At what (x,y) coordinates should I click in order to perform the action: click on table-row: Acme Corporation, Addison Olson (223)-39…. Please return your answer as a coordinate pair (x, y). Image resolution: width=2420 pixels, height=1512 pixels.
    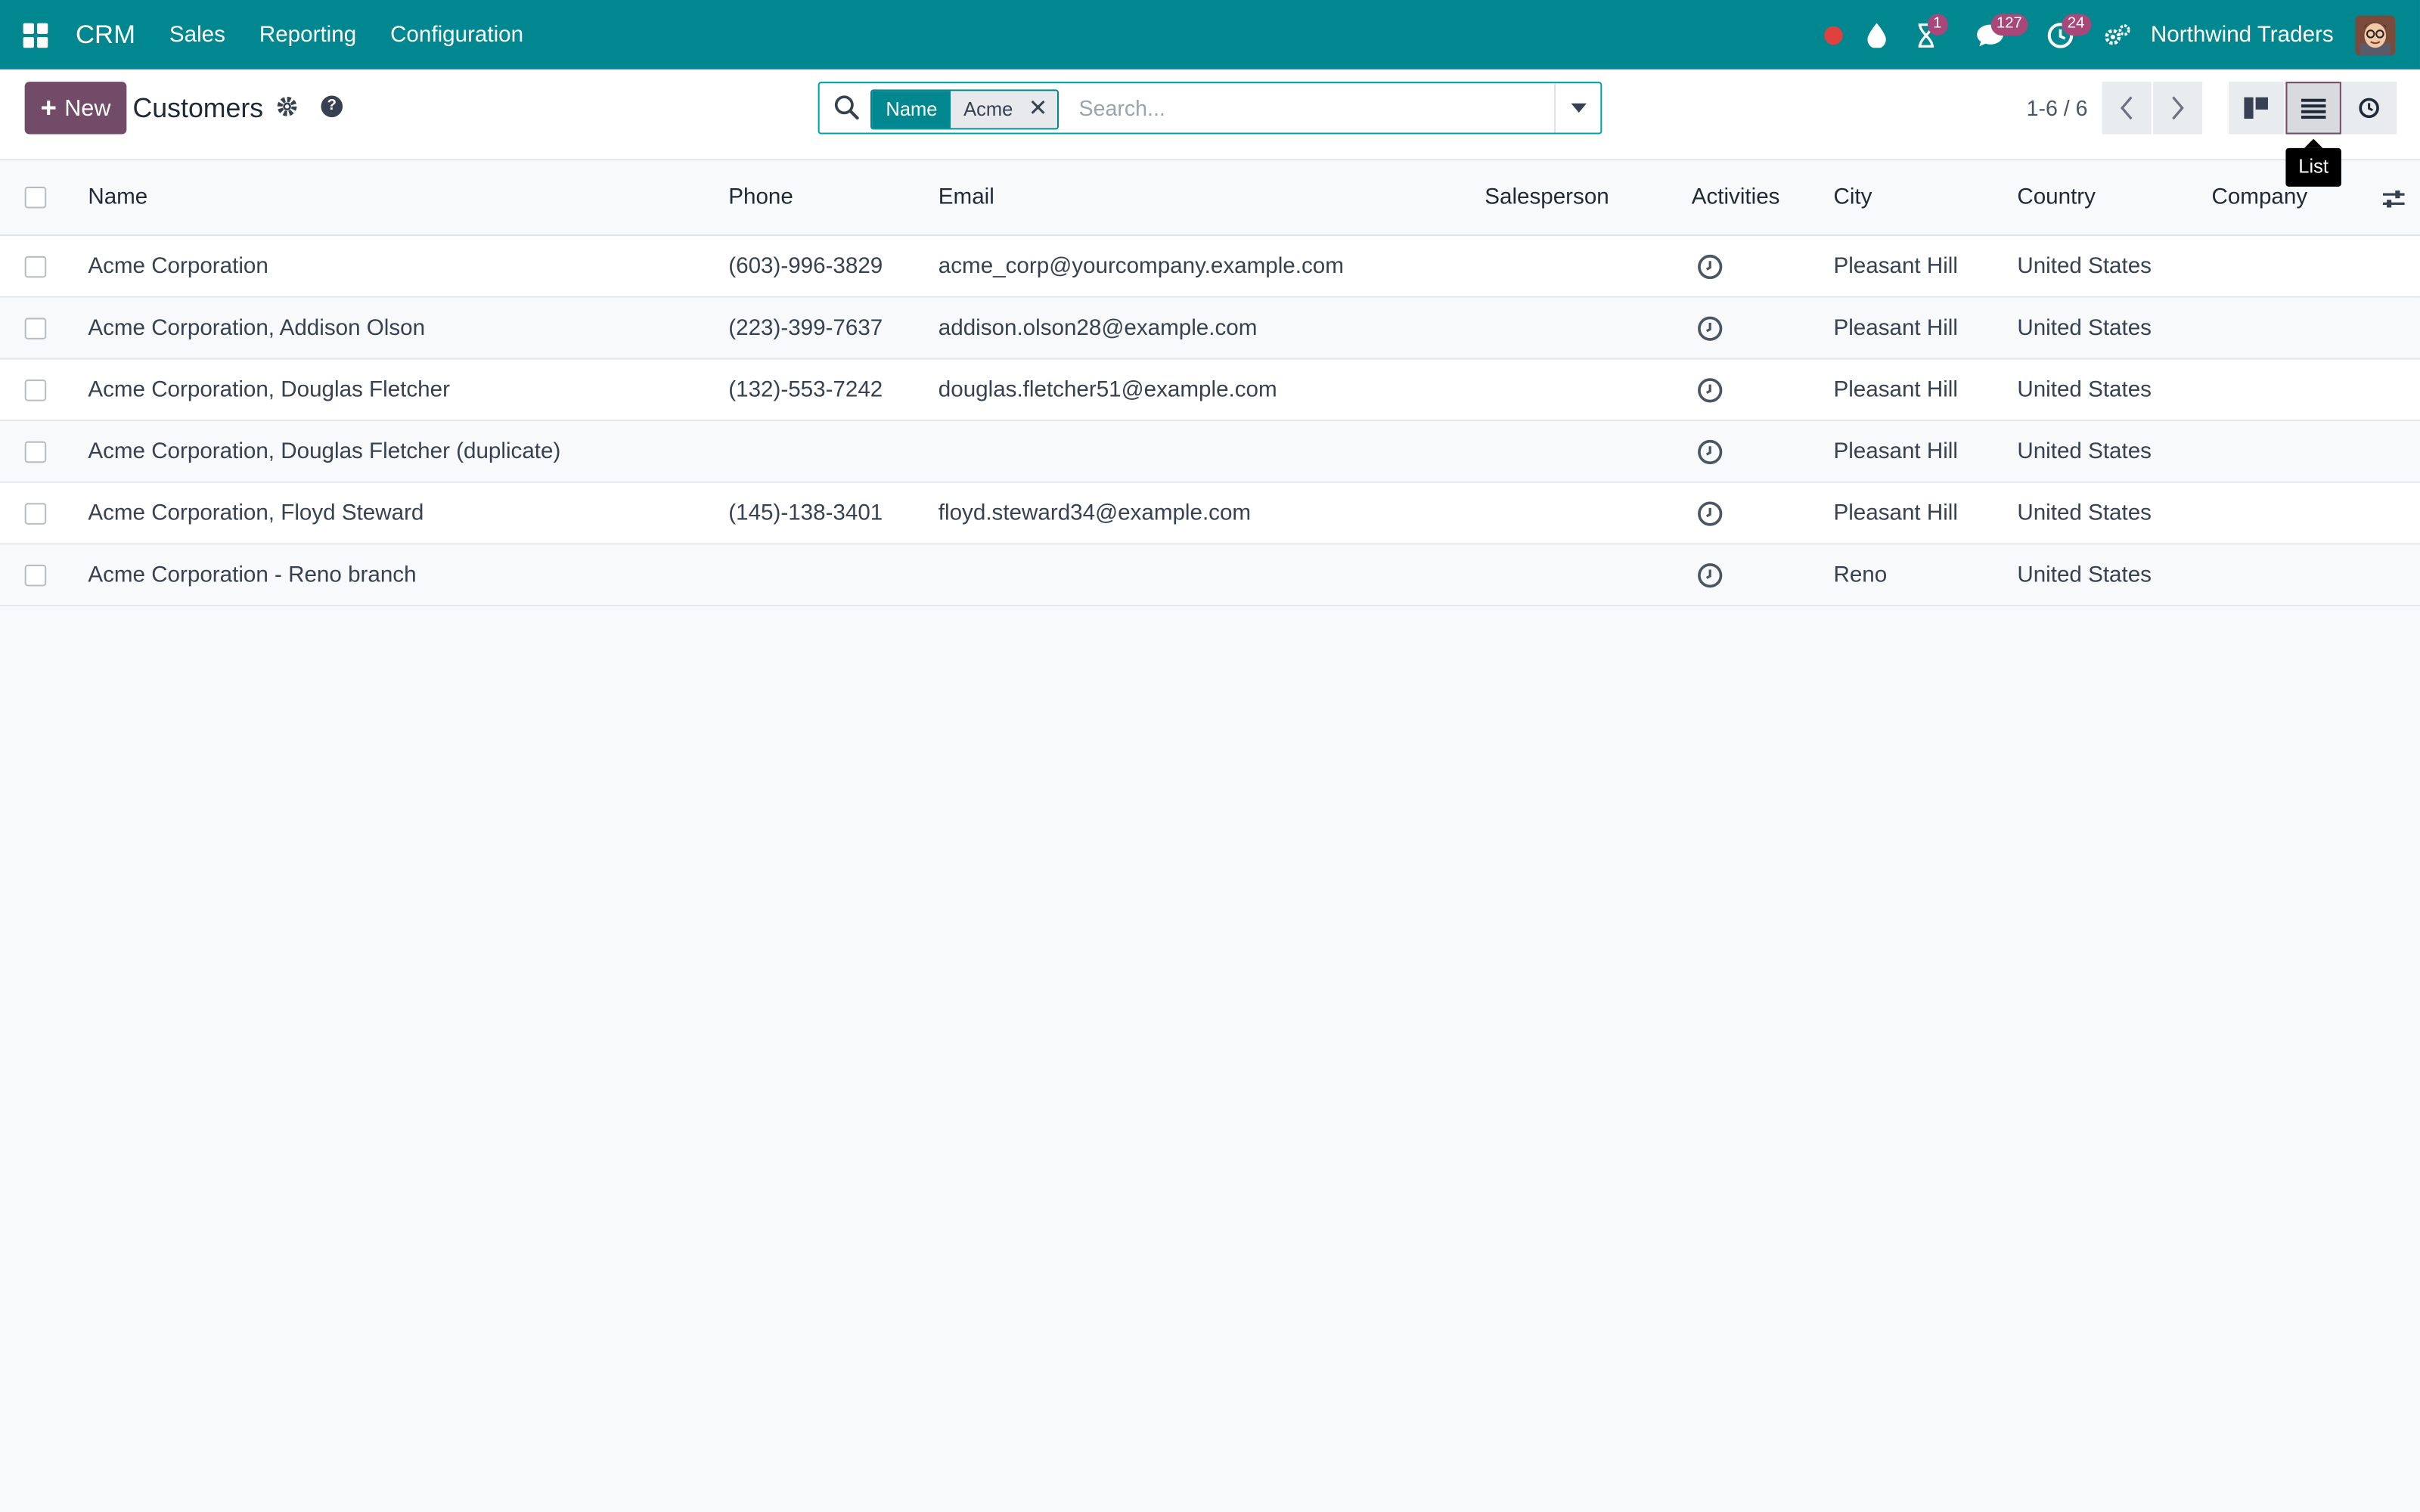
    Looking at the image, I should click on (1210, 328).